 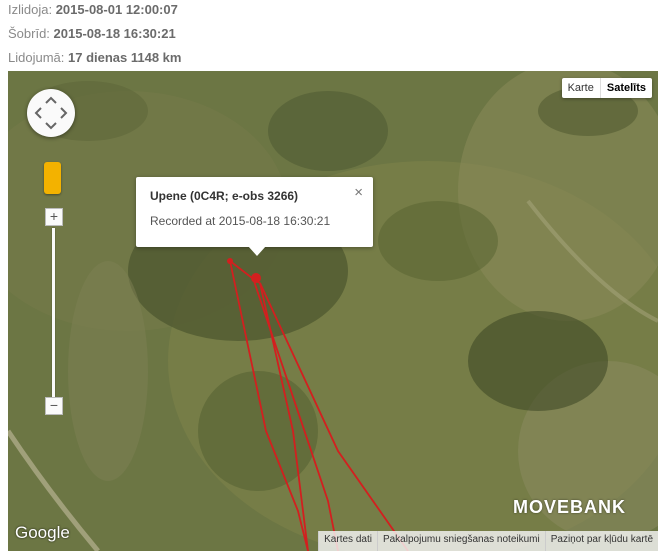 What do you see at coordinates (460, 541) in the screenshot?
I see `terms-link: Pakalpojumu sniegšanas noteikumi` at bounding box center [460, 541].